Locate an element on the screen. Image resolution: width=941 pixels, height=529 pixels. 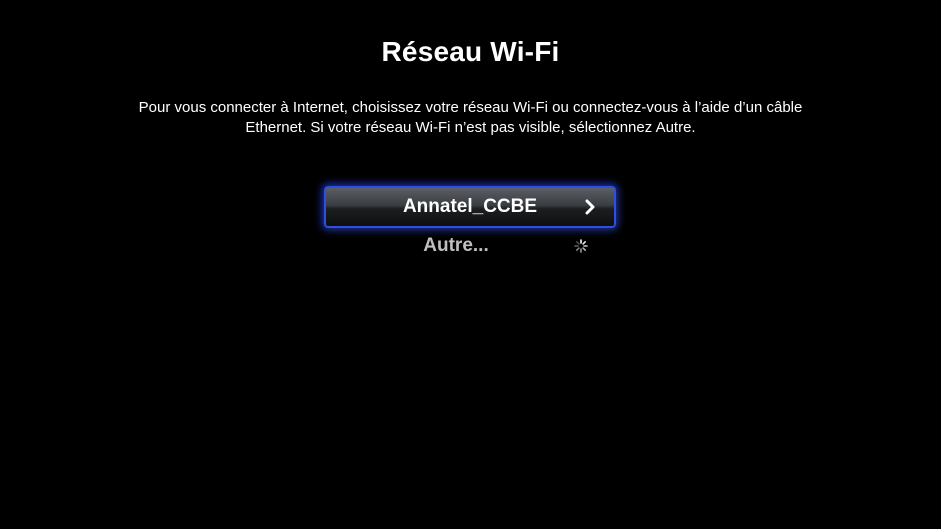
loading-spinner-icon is located at coordinates (581, 246).